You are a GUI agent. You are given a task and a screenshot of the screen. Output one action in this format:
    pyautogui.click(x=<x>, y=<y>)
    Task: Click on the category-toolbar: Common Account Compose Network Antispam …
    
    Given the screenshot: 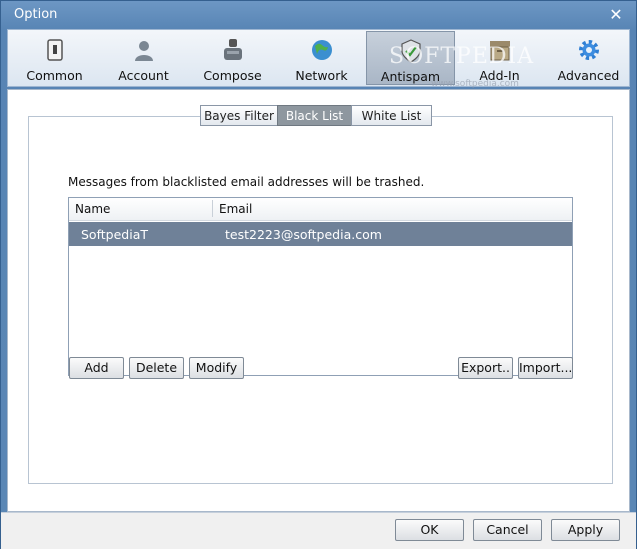 What is the action you would take?
    pyautogui.click(x=318, y=58)
    